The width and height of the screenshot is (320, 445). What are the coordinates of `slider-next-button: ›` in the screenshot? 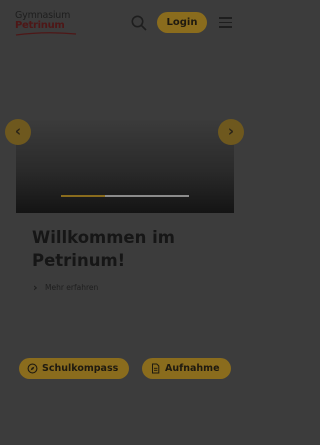 It's located at (231, 132).